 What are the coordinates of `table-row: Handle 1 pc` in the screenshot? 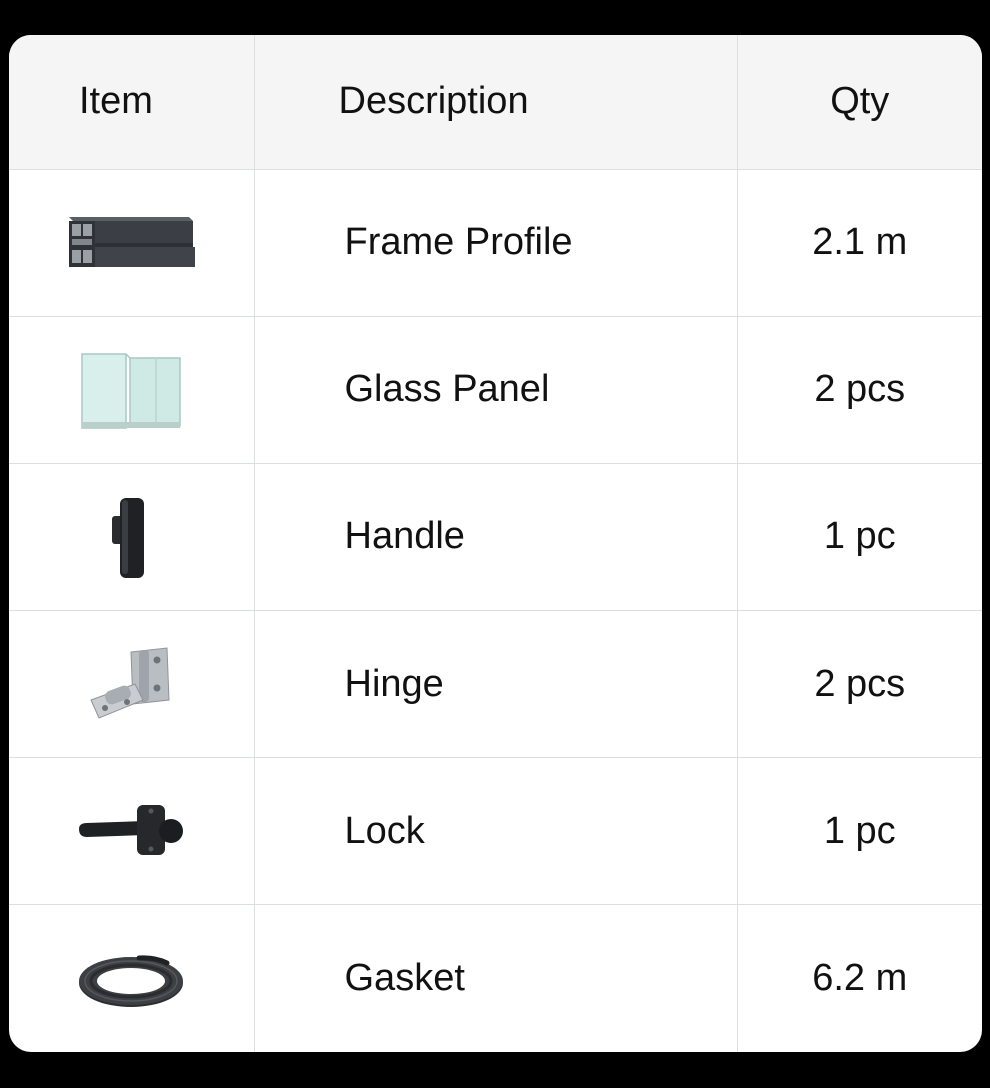 It's located at (495, 537).